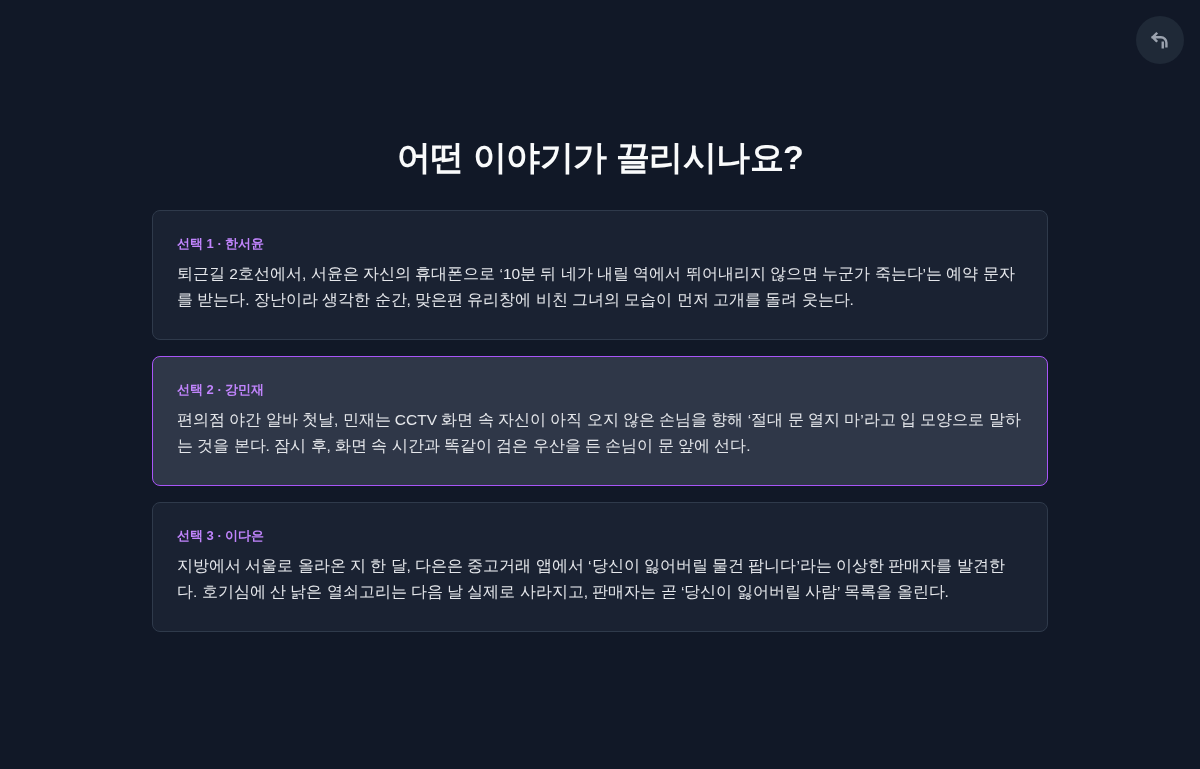 The width and height of the screenshot is (1200, 769). I want to click on undo-arrow-icon, so click(1160, 40).